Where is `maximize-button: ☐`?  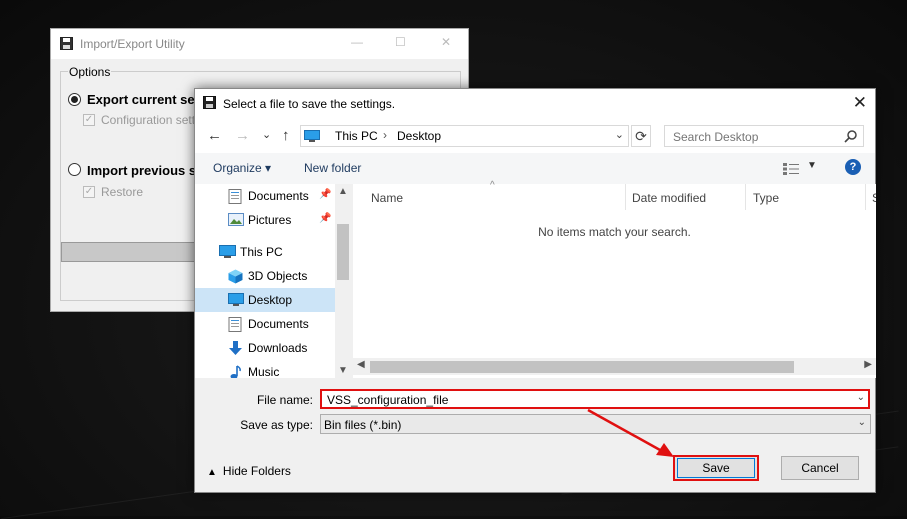 maximize-button: ☐ is located at coordinates (400, 42).